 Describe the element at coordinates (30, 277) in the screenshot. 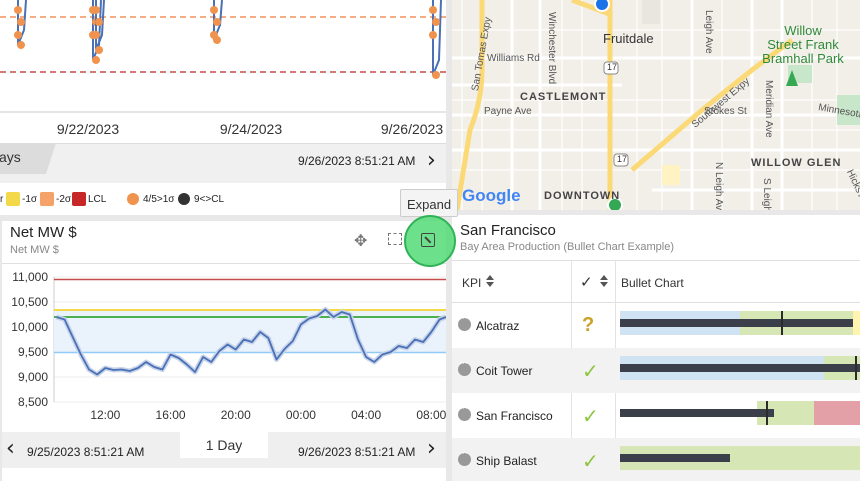

I see `y-tick: 11,000` at that location.